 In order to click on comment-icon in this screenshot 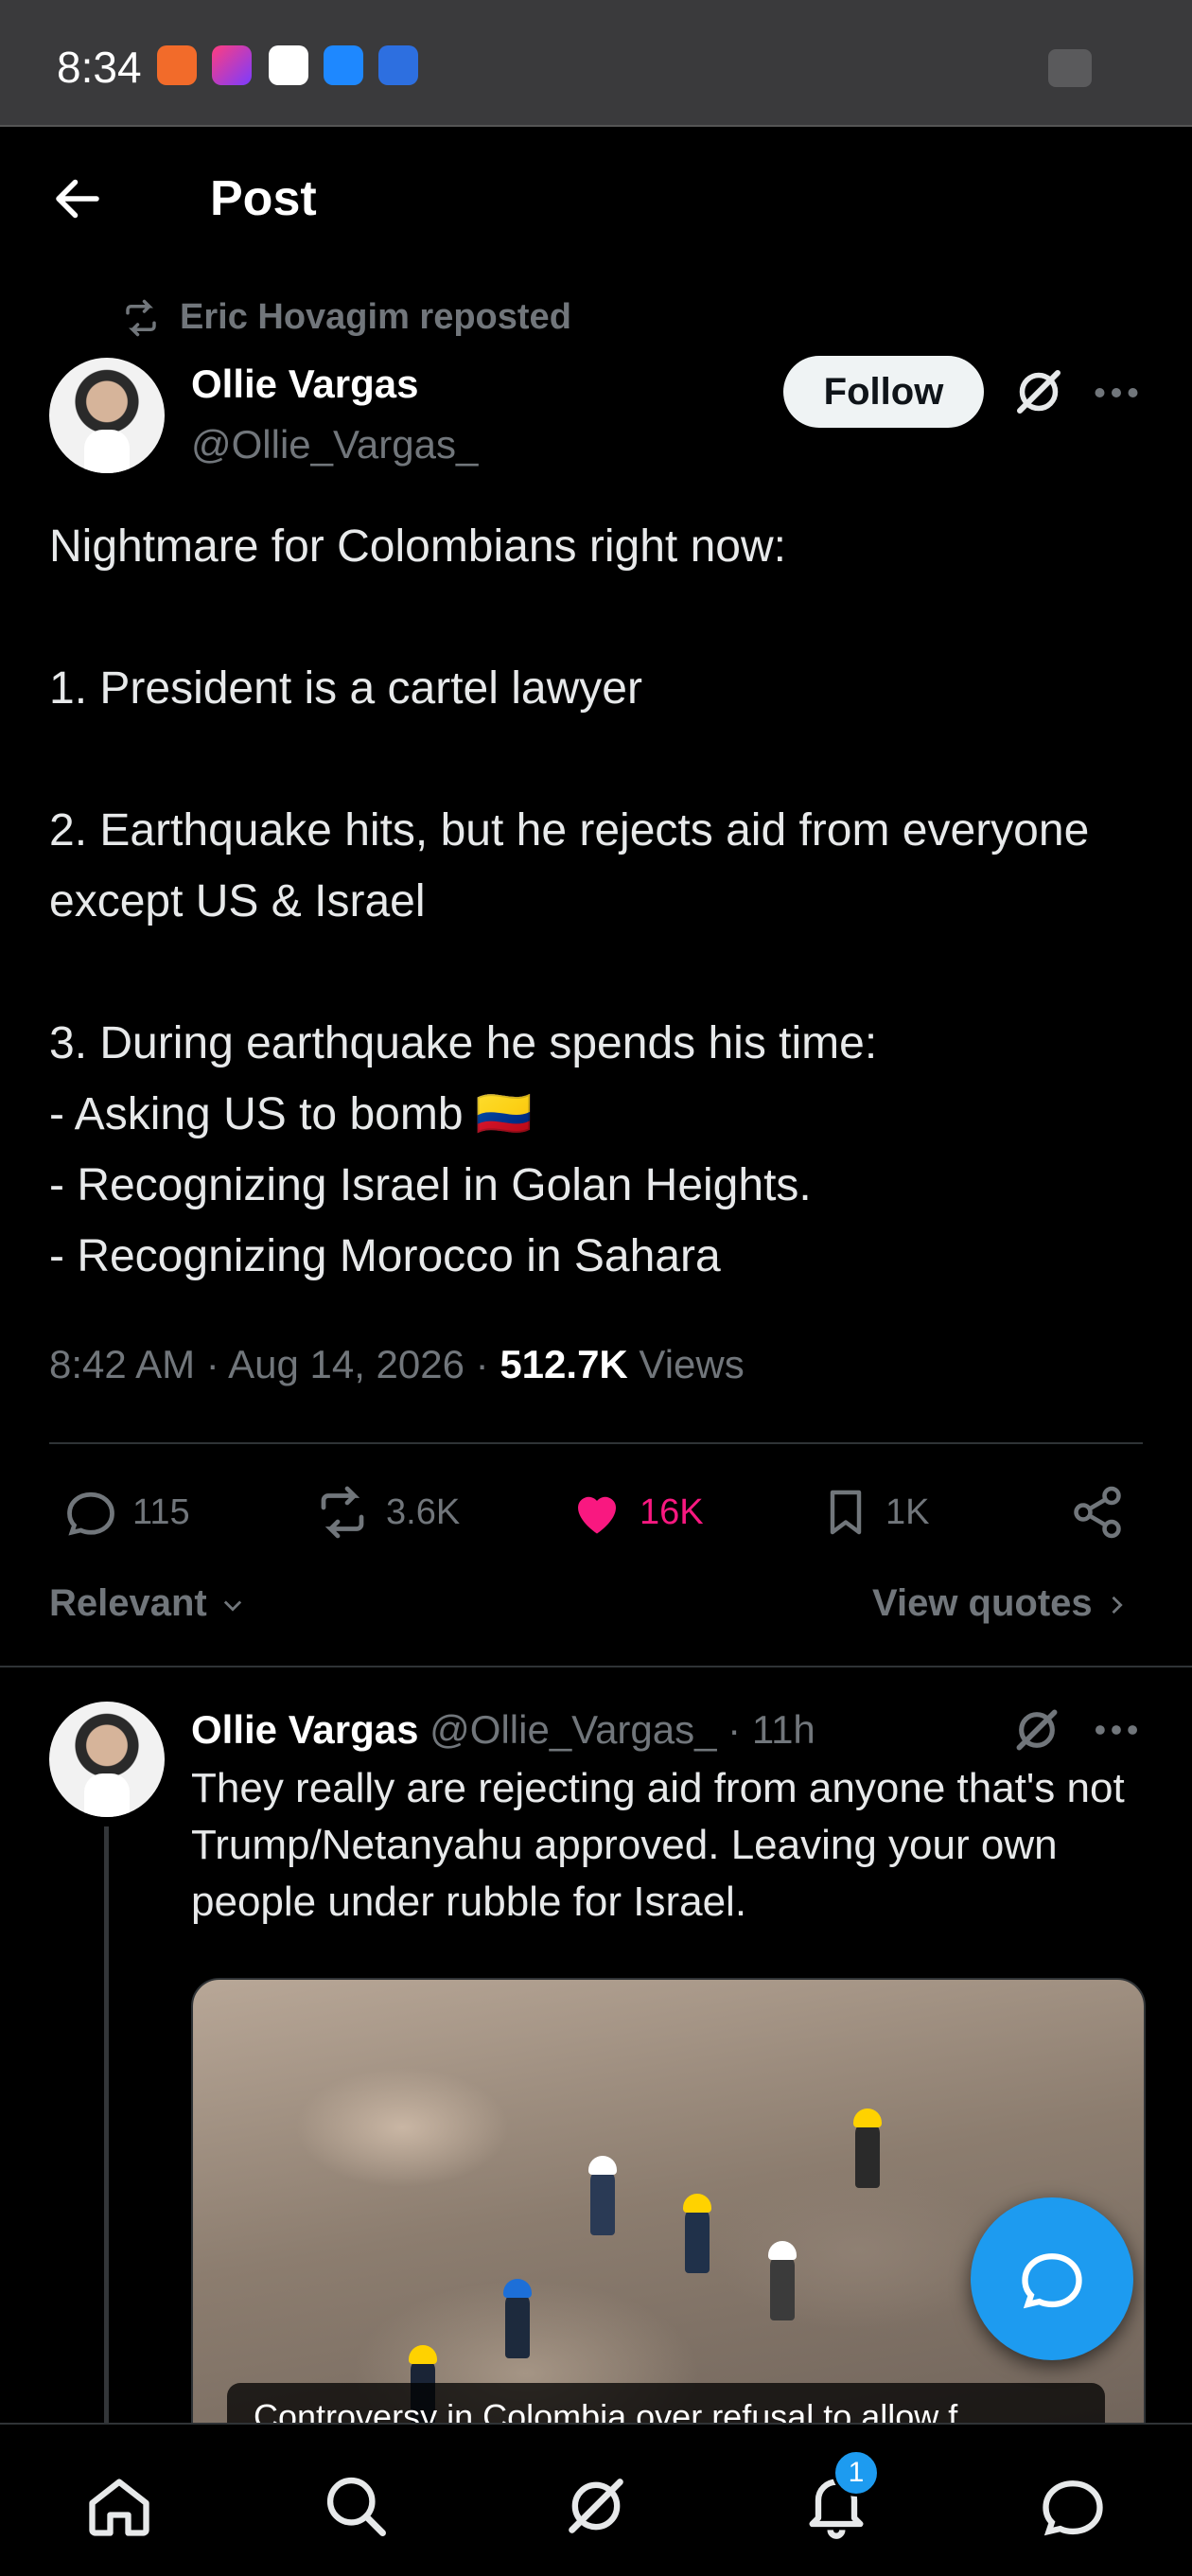, I will do `click(90, 1513)`.